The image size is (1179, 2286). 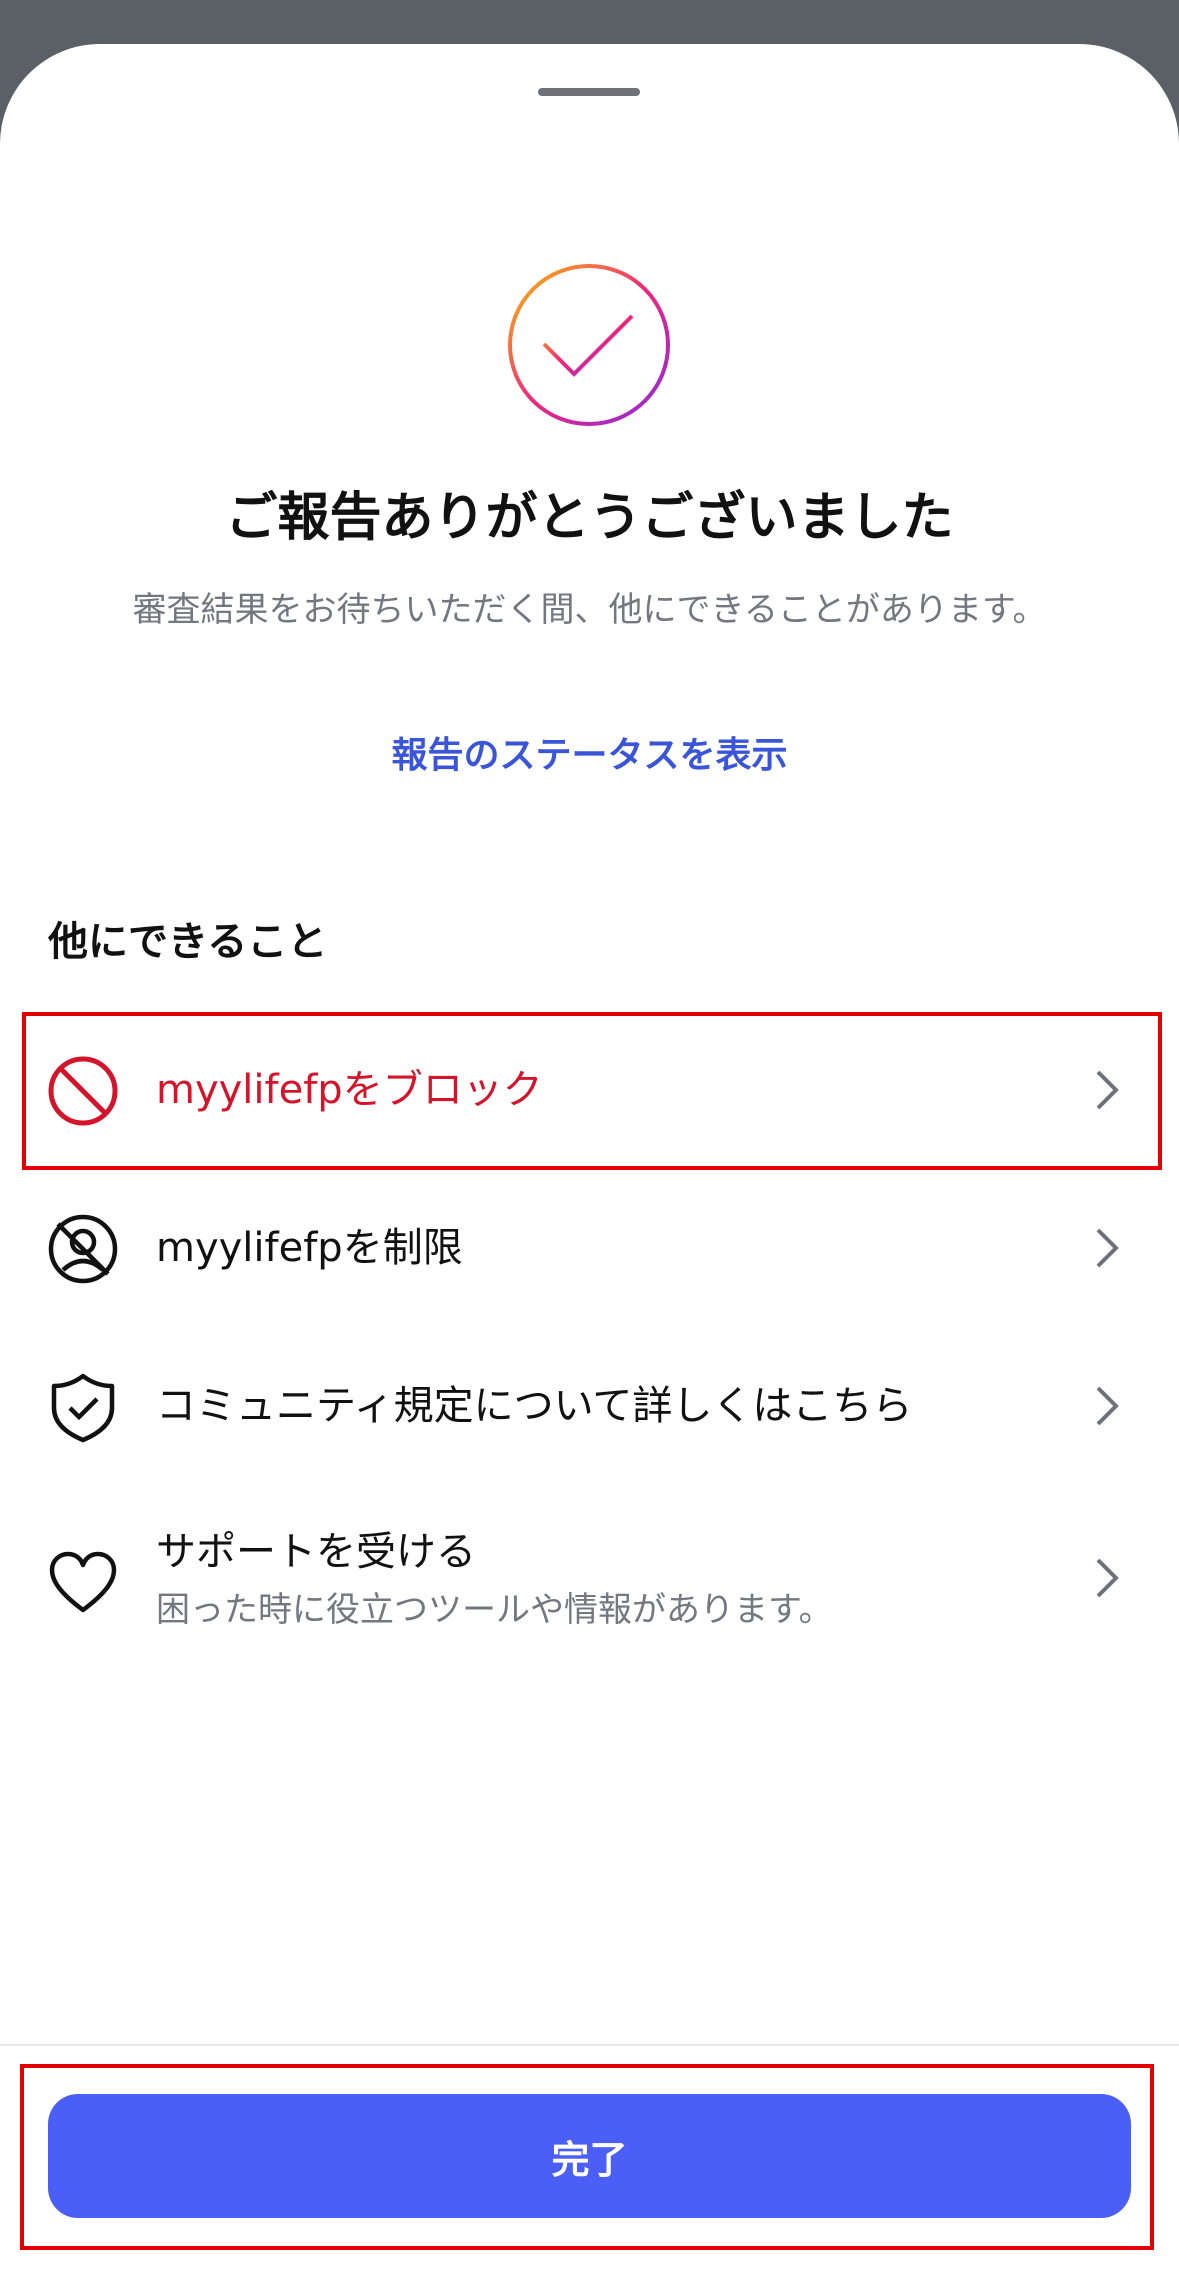 What do you see at coordinates (83, 1091) in the screenshot?
I see `block-icon` at bounding box center [83, 1091].